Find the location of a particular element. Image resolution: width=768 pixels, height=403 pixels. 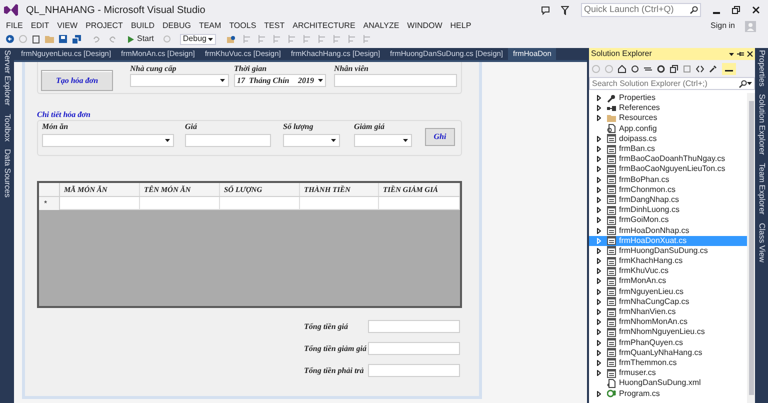

menu-item: FILE is located at coordinates (14, 26).